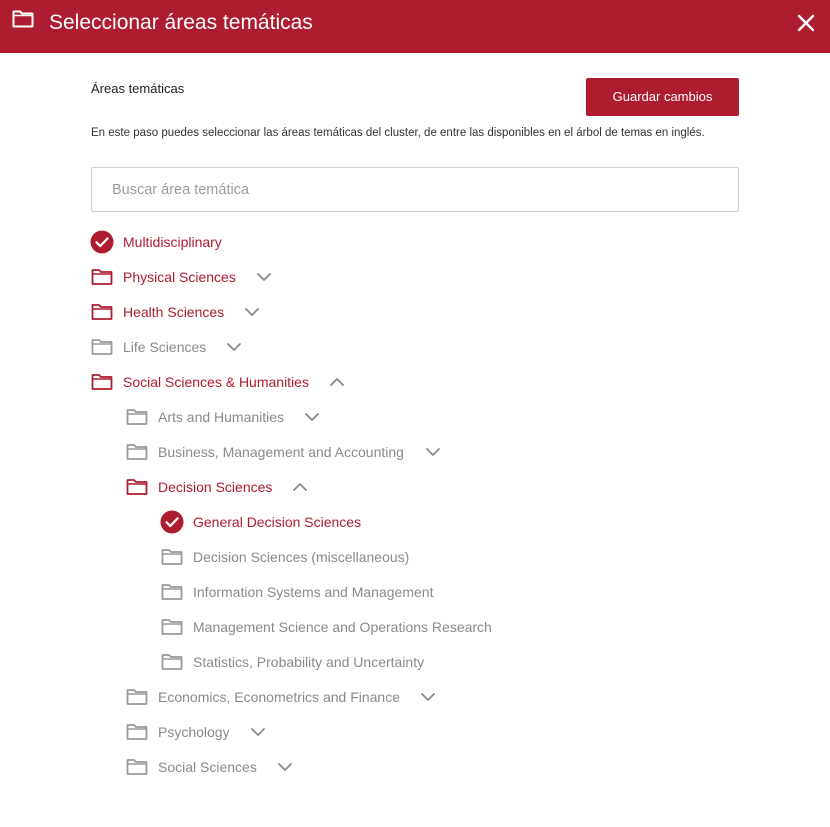 Image resolution: width=830 pixels, height=827 pixels. Describe the element at coordinates (207, 767) in the screenshot. I see `tree-item-label: Social Sciences` at that location.